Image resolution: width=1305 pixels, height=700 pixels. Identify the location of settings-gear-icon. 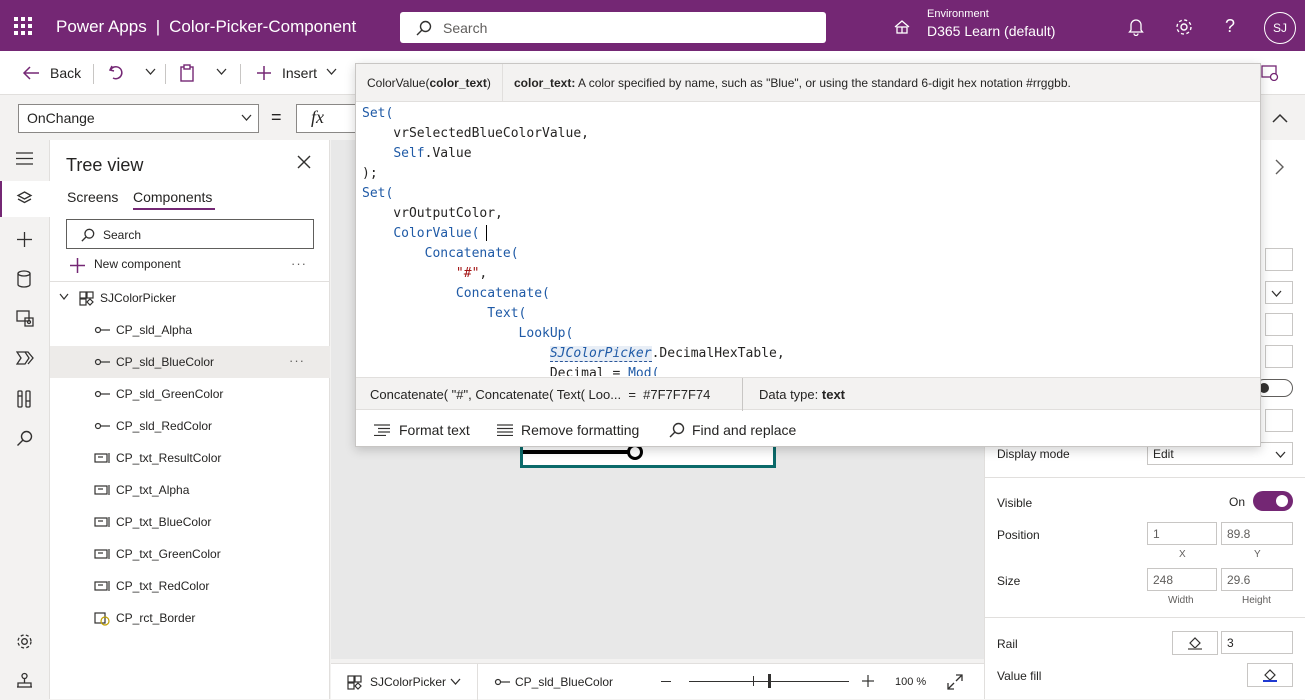
(1184, 27).